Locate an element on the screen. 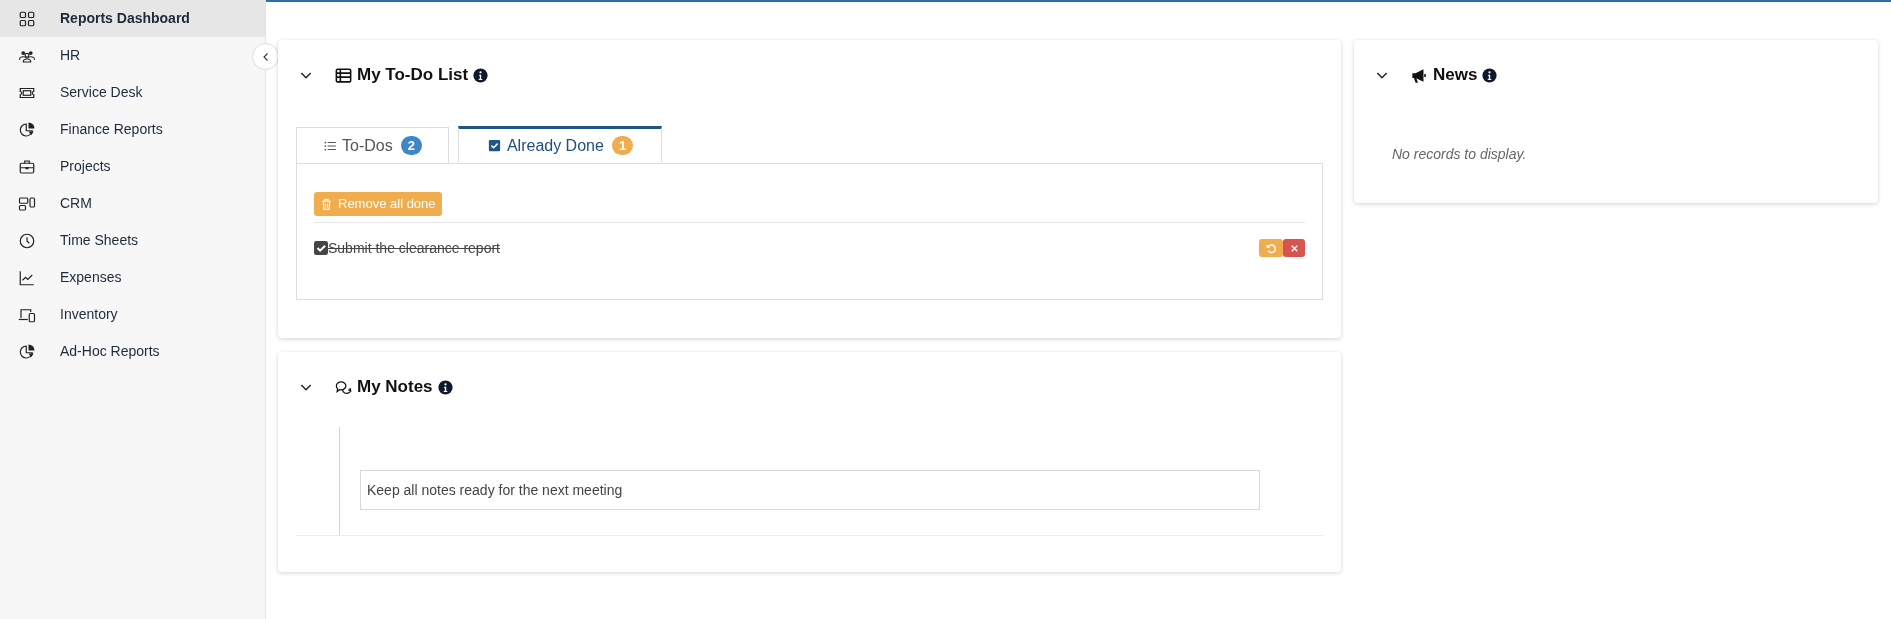 This screenshot has height=619, width=1891. count-badge: 1 is located at coordinates (622, 145).